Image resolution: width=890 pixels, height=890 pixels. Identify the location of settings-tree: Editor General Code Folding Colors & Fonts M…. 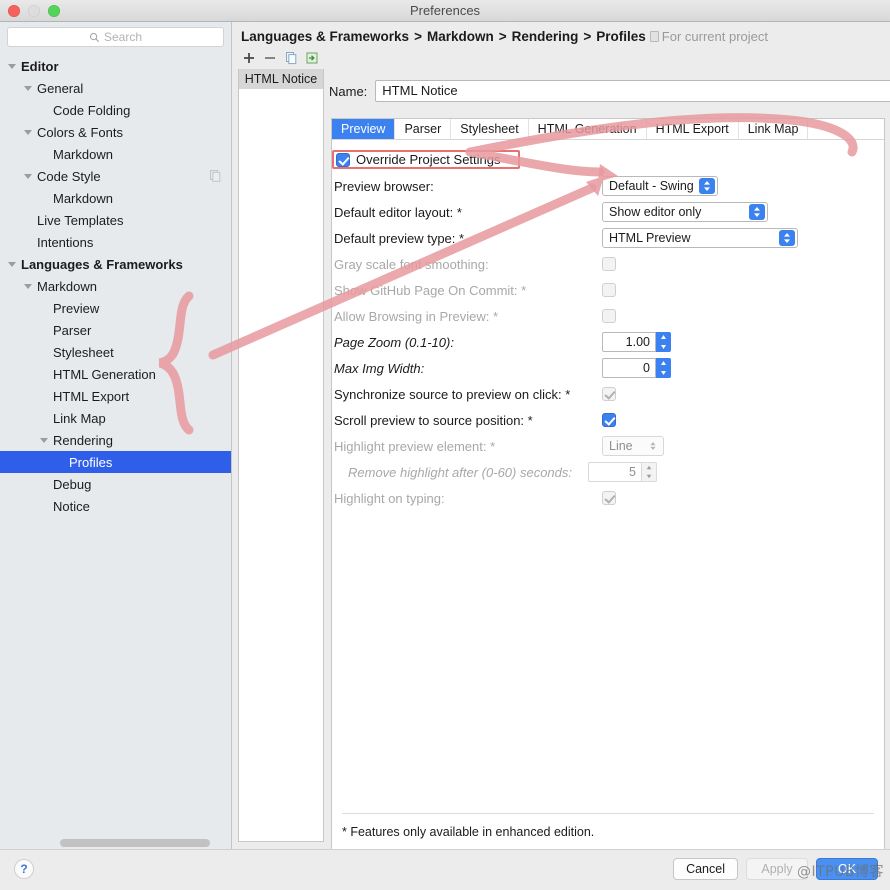
(115, 284).